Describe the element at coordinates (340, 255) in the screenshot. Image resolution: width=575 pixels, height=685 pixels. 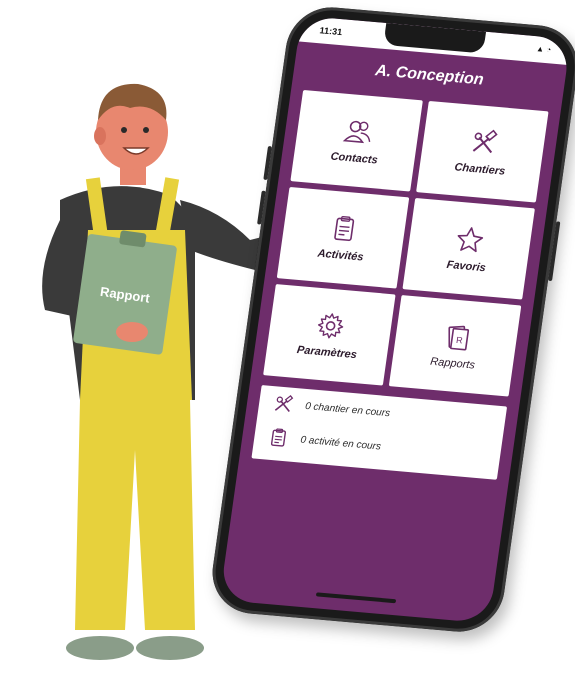
I see `tile-label-activites: Activités` at that location.